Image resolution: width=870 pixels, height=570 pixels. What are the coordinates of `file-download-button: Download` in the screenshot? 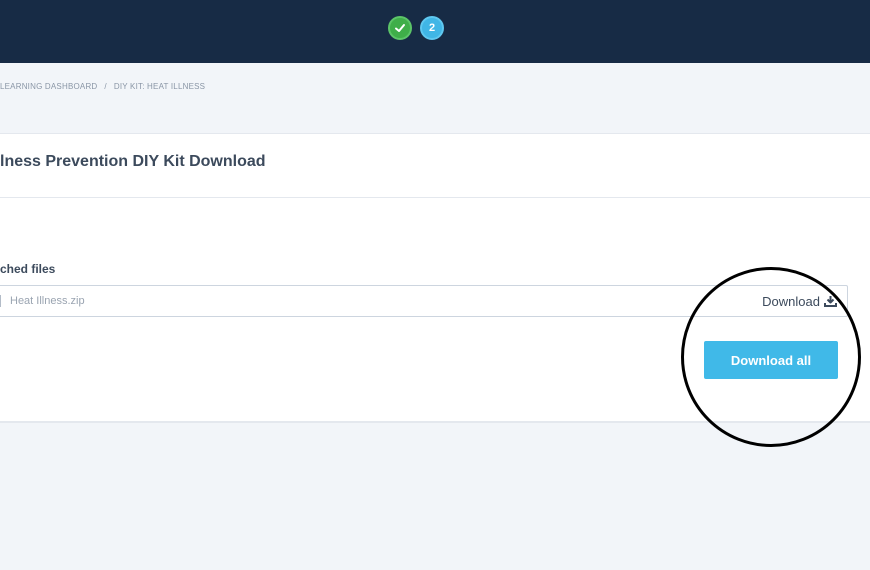 It's located at (789, 301).